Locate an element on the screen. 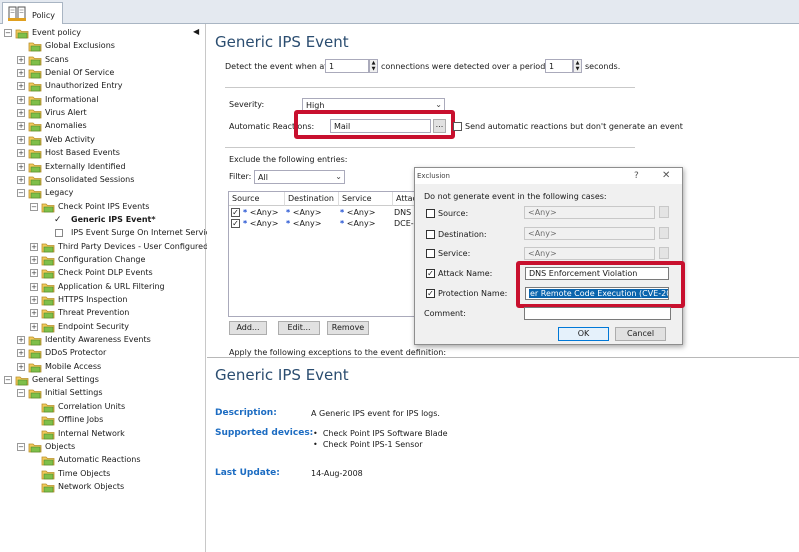 Image resolution: width=799 pixels, height=552 pixels. protection-name-checkbox: ✓ is located at coordinates (430, 293).